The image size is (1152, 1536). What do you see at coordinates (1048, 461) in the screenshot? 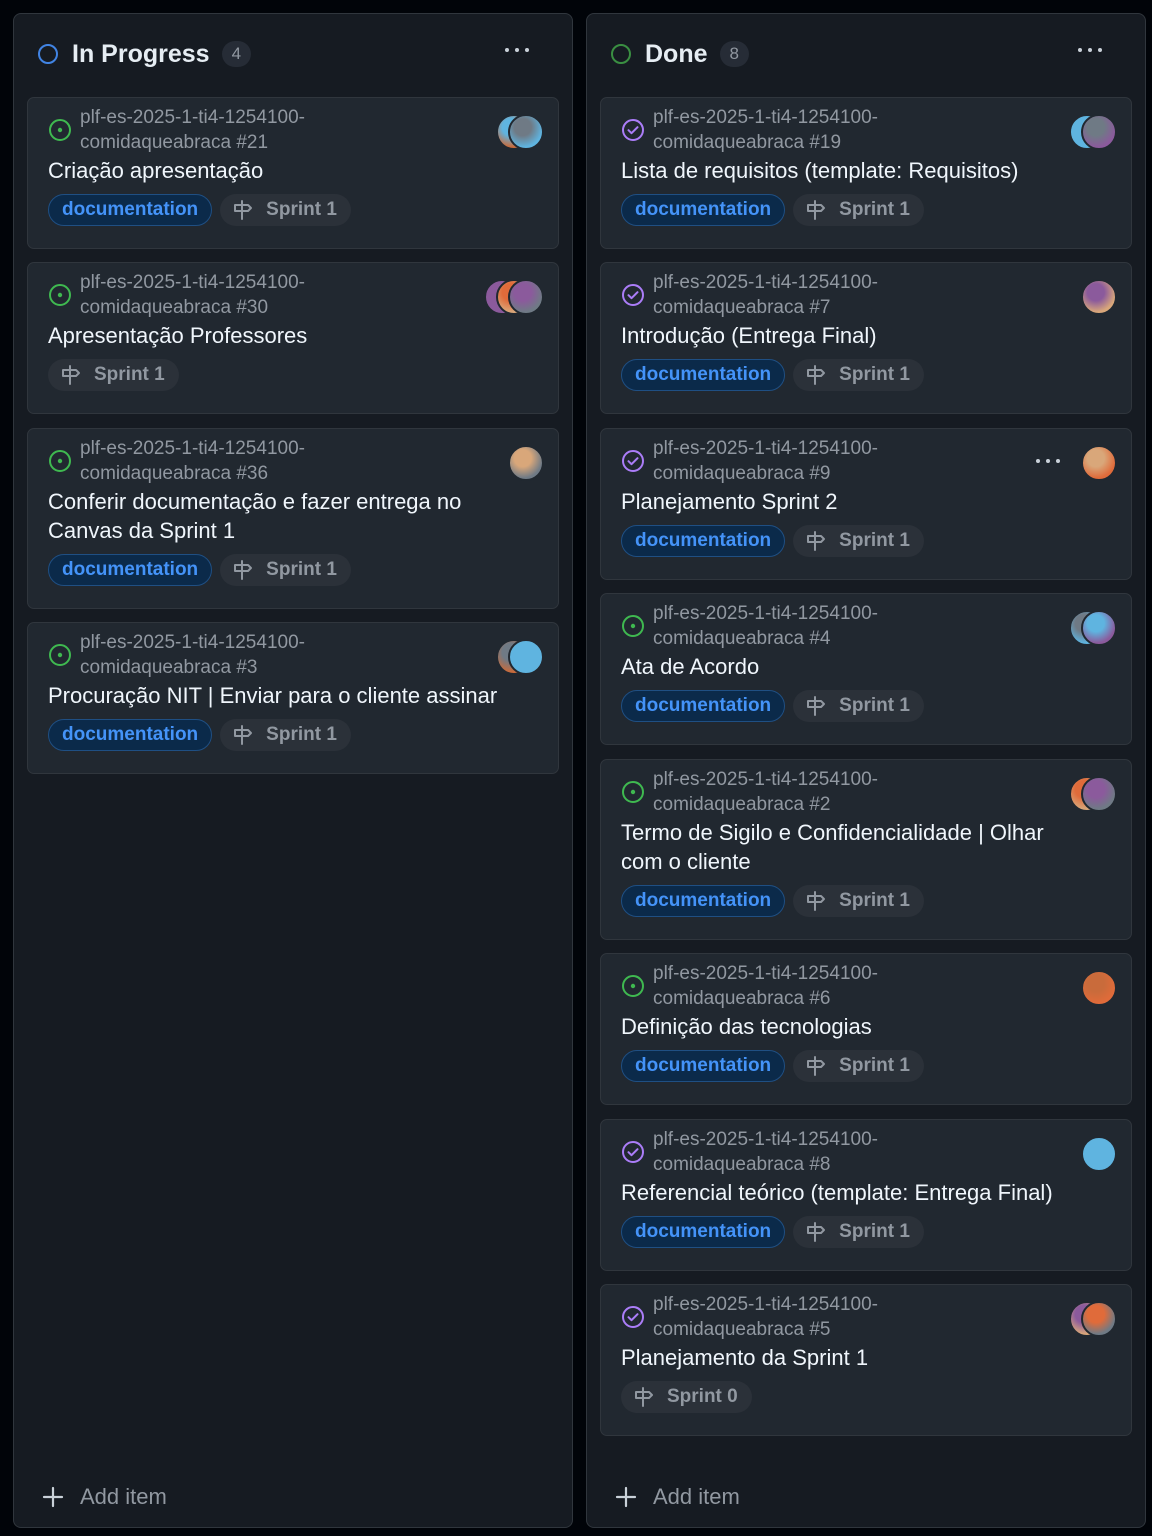
I see `card-menu-button` at bounding box center [1048, 461].